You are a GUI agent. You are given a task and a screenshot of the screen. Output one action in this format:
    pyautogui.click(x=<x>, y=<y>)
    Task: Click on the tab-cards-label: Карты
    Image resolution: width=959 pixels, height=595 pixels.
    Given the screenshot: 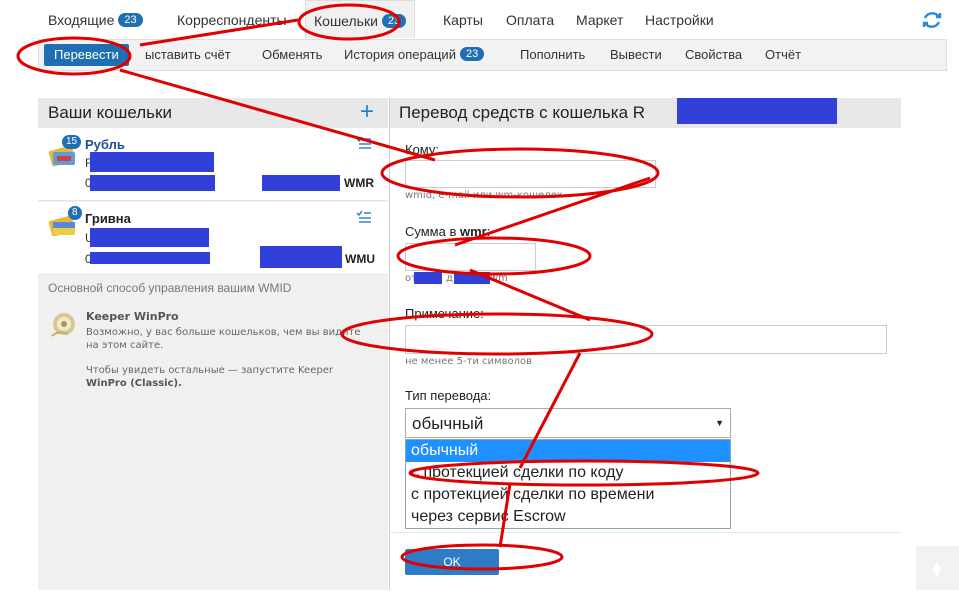 What is the action you would take?
    pyautogui.click(x=463, y=20)
    